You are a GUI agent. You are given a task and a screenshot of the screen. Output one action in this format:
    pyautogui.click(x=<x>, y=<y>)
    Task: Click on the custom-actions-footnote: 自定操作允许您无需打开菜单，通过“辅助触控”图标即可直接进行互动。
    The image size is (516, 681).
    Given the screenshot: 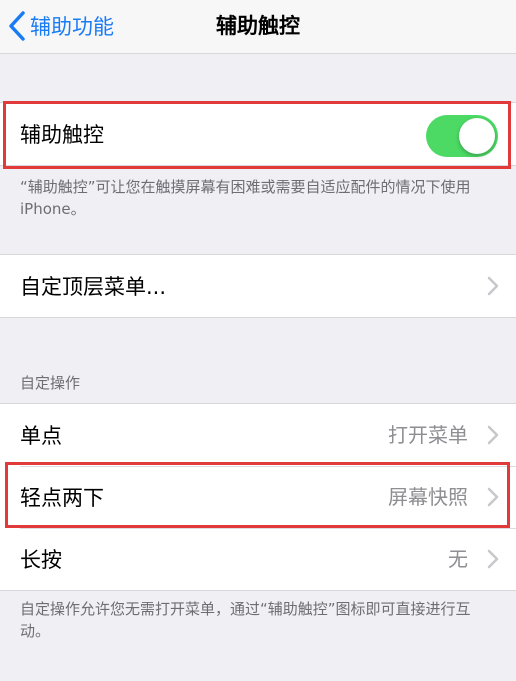 What is the action you would take?
    pyautogui.click(x=245, y=620)
    